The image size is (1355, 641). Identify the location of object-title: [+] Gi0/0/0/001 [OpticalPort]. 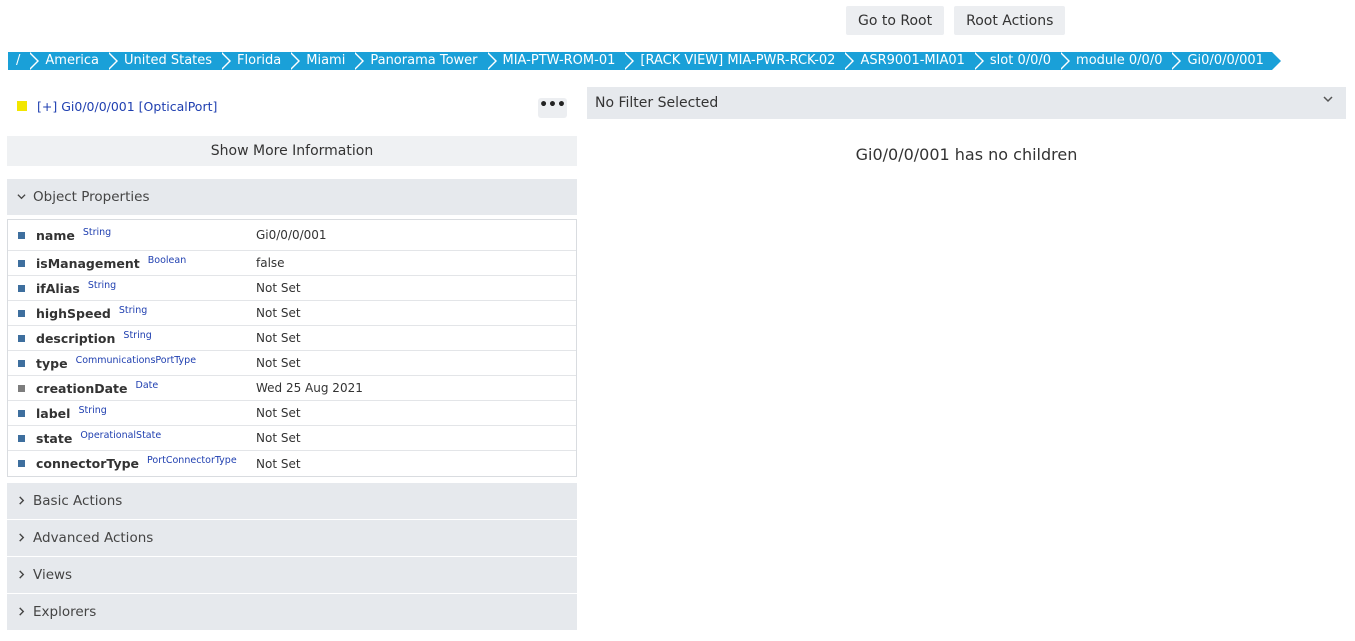
(127, 106).